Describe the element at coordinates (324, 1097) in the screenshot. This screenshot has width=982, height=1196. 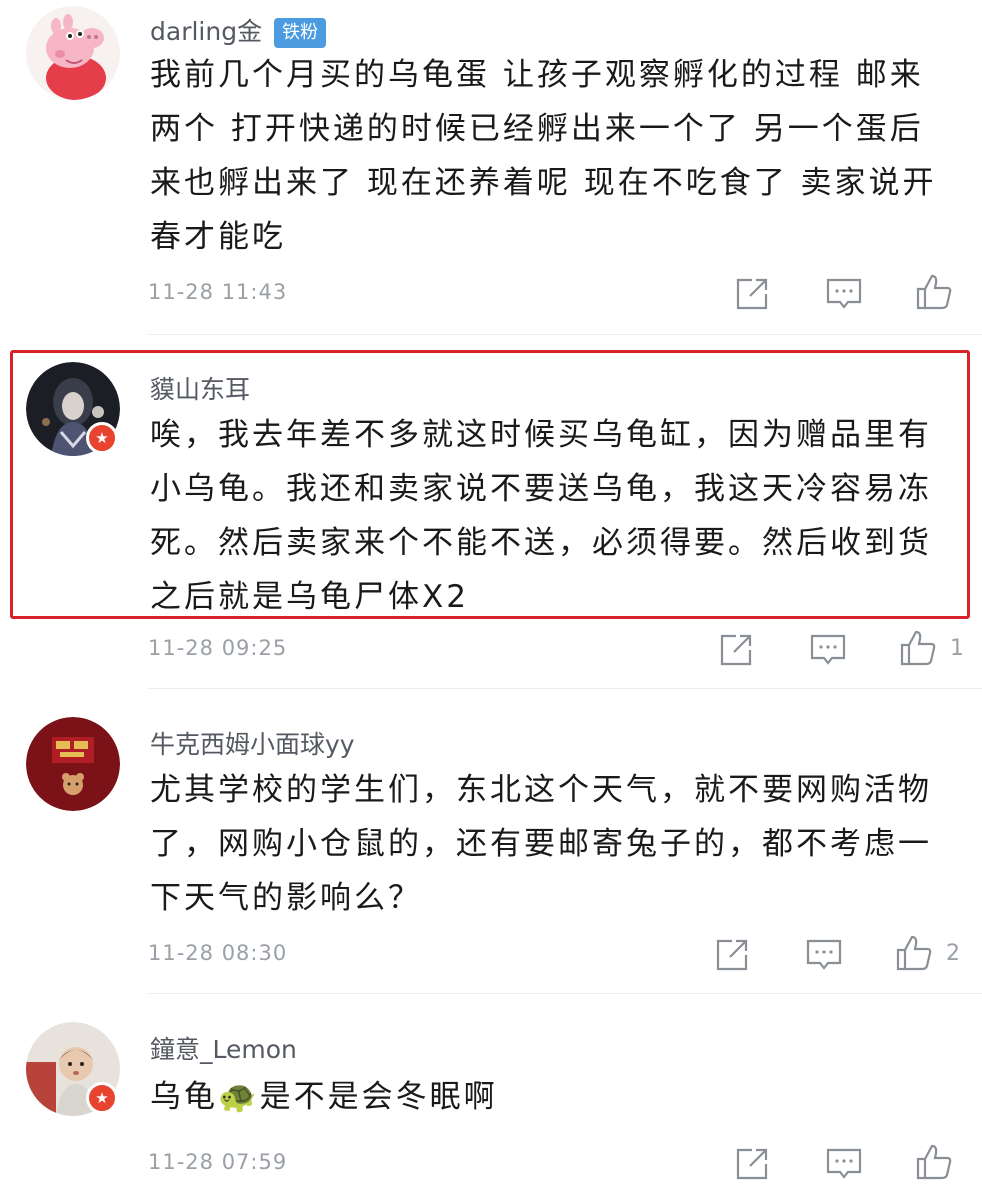
I see `comment-text: 乌龟🐢是不是会冬眠啊` at that location.